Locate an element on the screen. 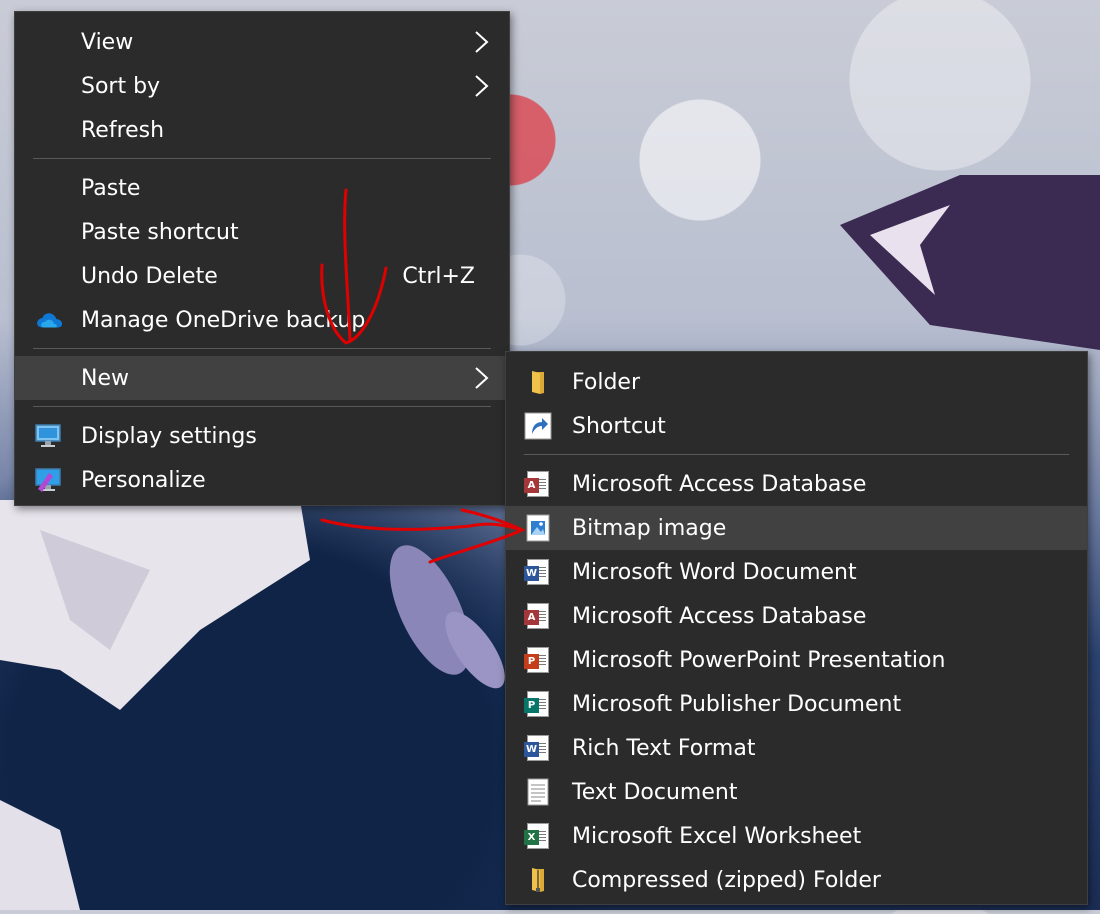 This screenshot has height=914, width=1100. wallpaper-arrow-shape is located at coordinates (970, 262).